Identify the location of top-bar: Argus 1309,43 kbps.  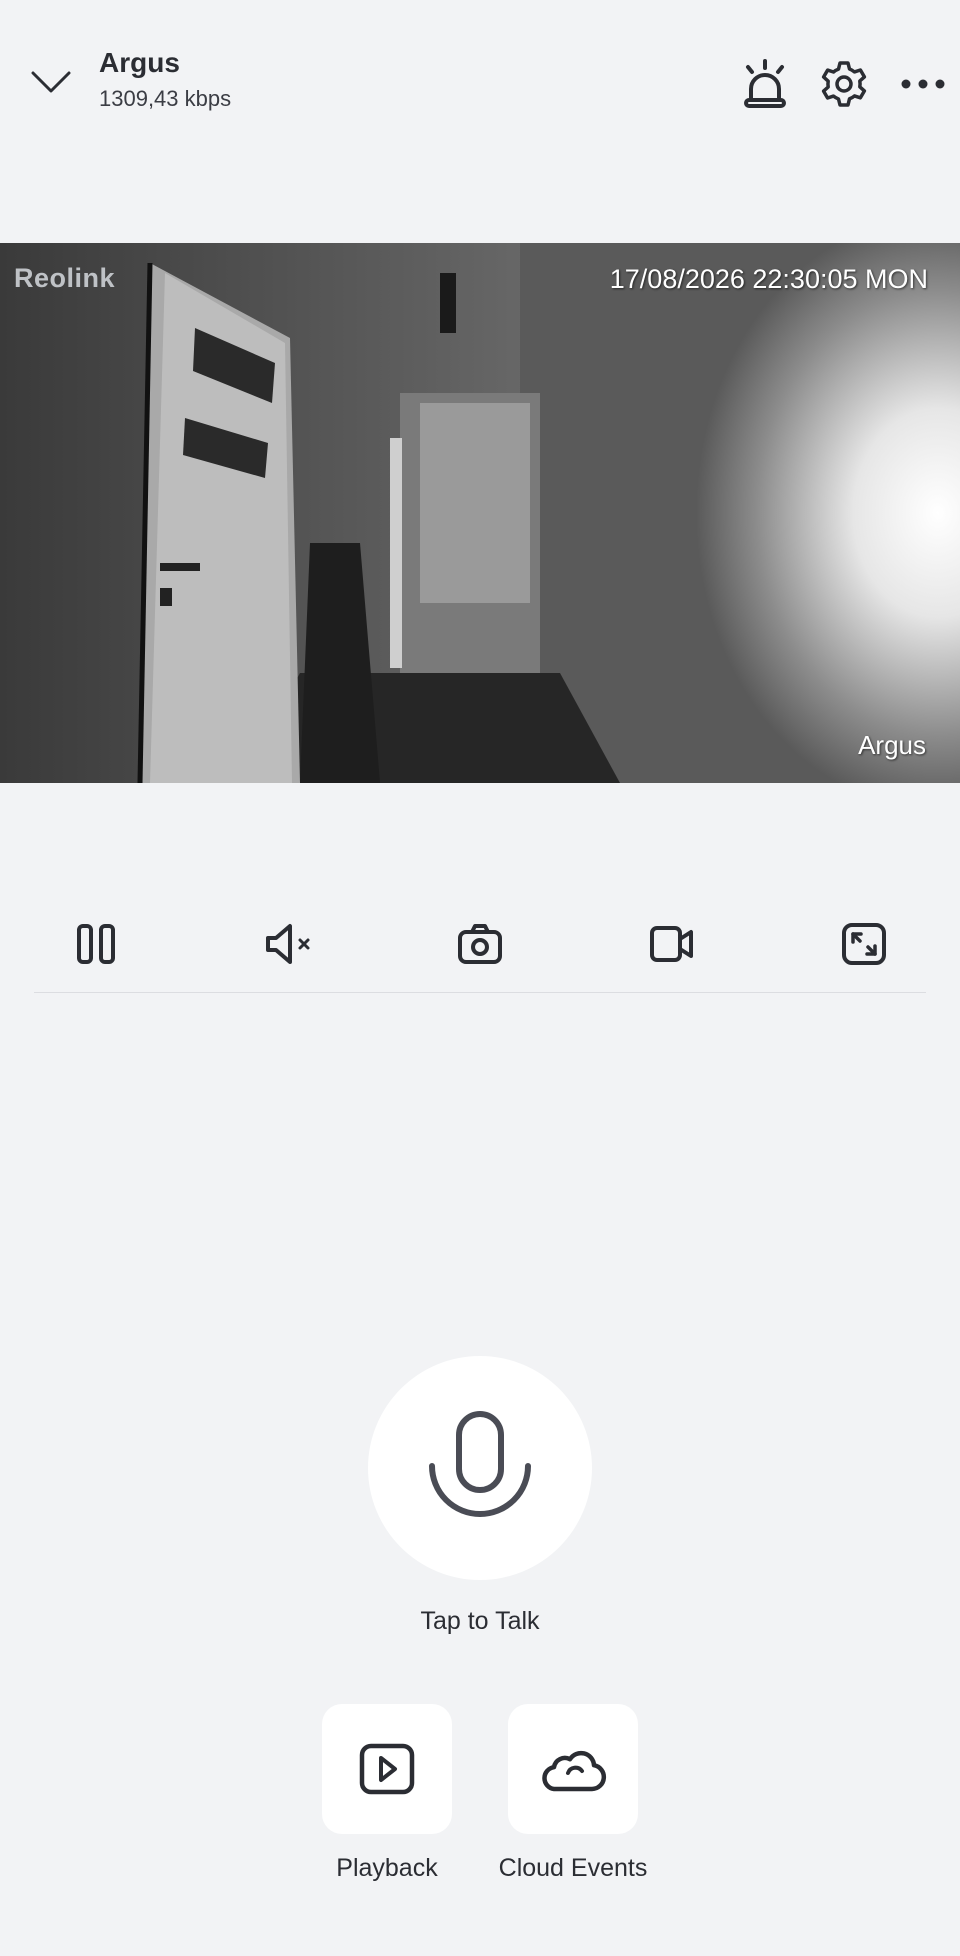
(480, 85).